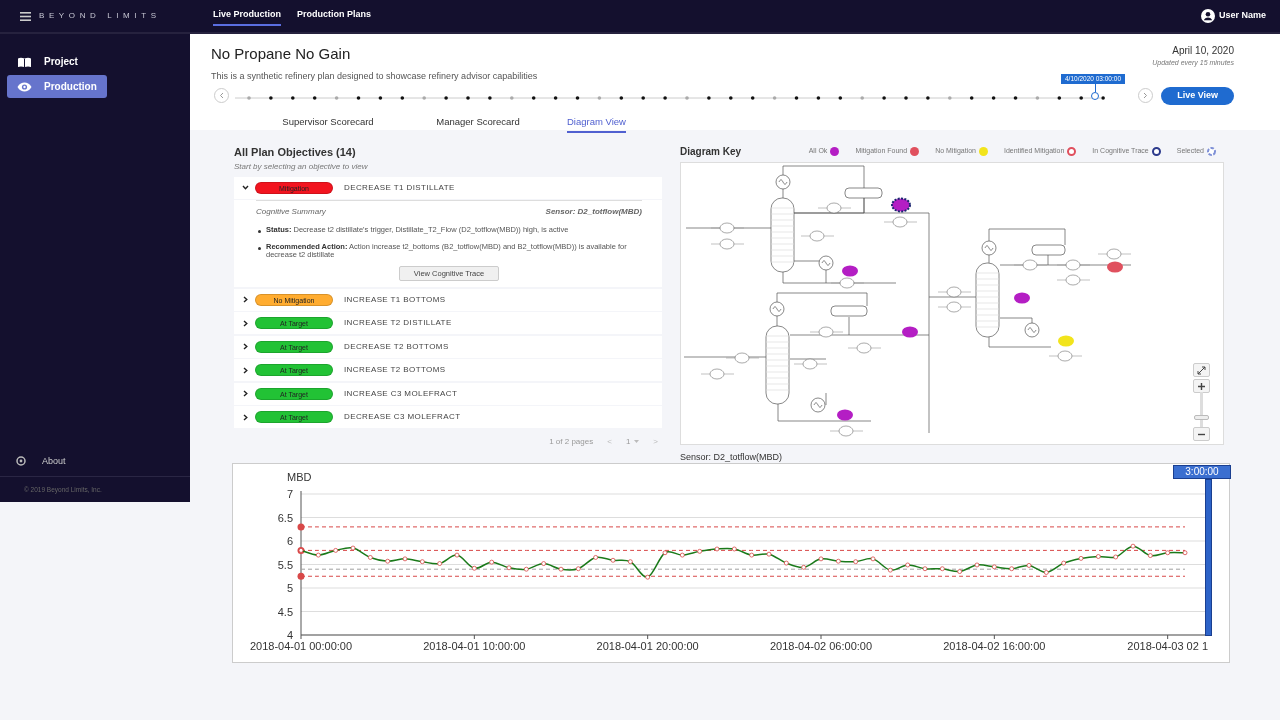  Describe the element at coordinates (100, 16) in the screenshot. I see `brand-logo: BEYOND LIMITS` at that location.